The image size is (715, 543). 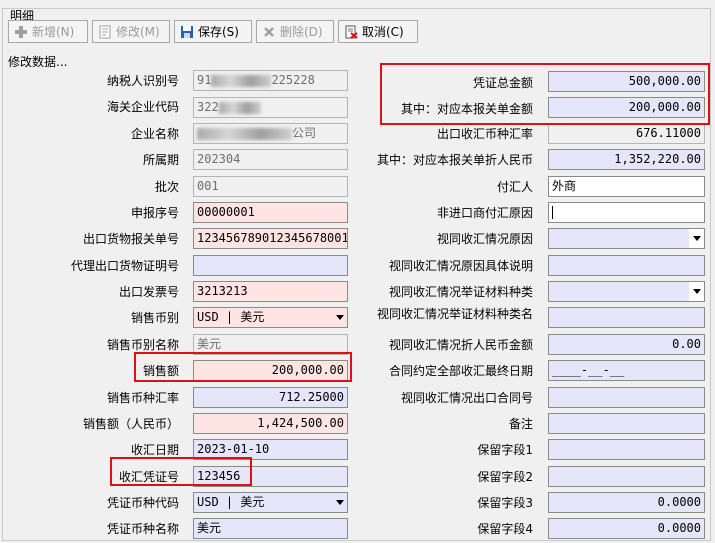 What do you see at coordinates (270, 344) in the screenshot?
I see `sales-currency-name-field: 美元` at bounding box center [270, 344].